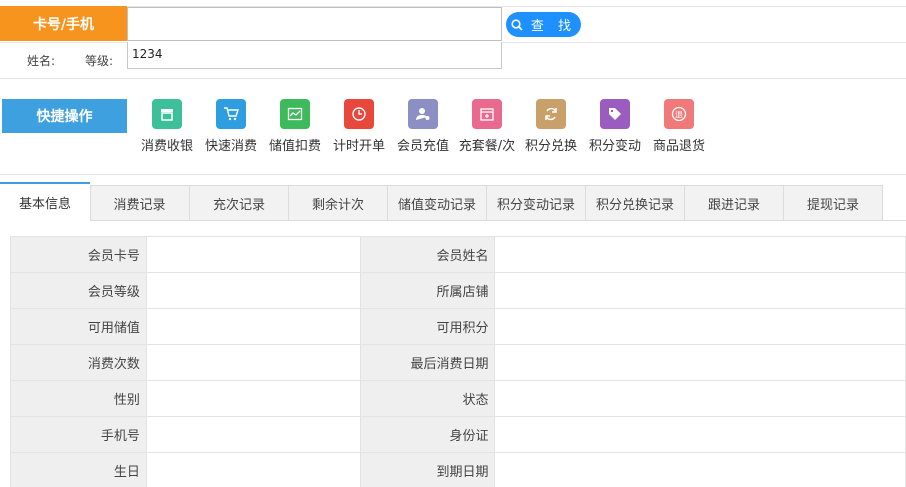 Image resolution: width=906 pixels, height=487 pixels. What do you see at coordinates (140, 203) in the screenshot?
I see `tab-2: 消费记录` at bounding box center [140, 203].